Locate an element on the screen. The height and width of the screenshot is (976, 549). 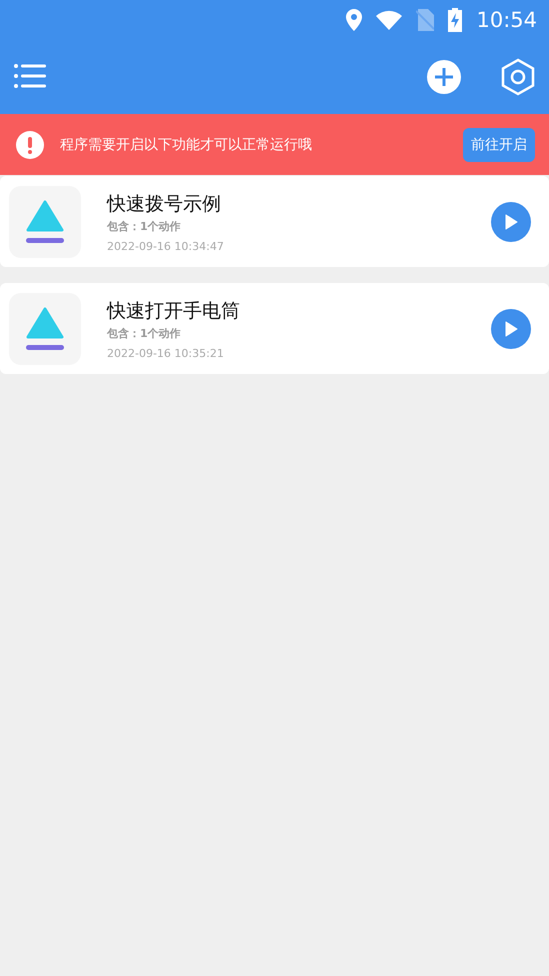
task-card: 快速拨号示例 包含：1个动作 2022-09-16 10:34:47 is located at coordinates (274, 221).